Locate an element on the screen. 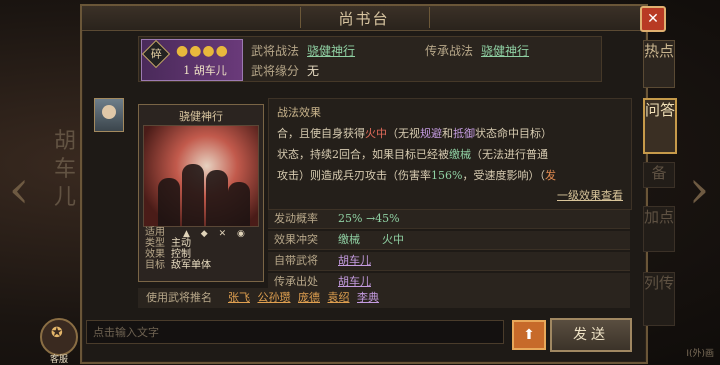 Image resolution: width=720 pixels, height=365 pixels. skill-stats: 发动概率 25% →45% 效果冲突 缴械 火中 自带武将 胡车儿 传承出处 胡车儿 is located at coordinates (449, 252).